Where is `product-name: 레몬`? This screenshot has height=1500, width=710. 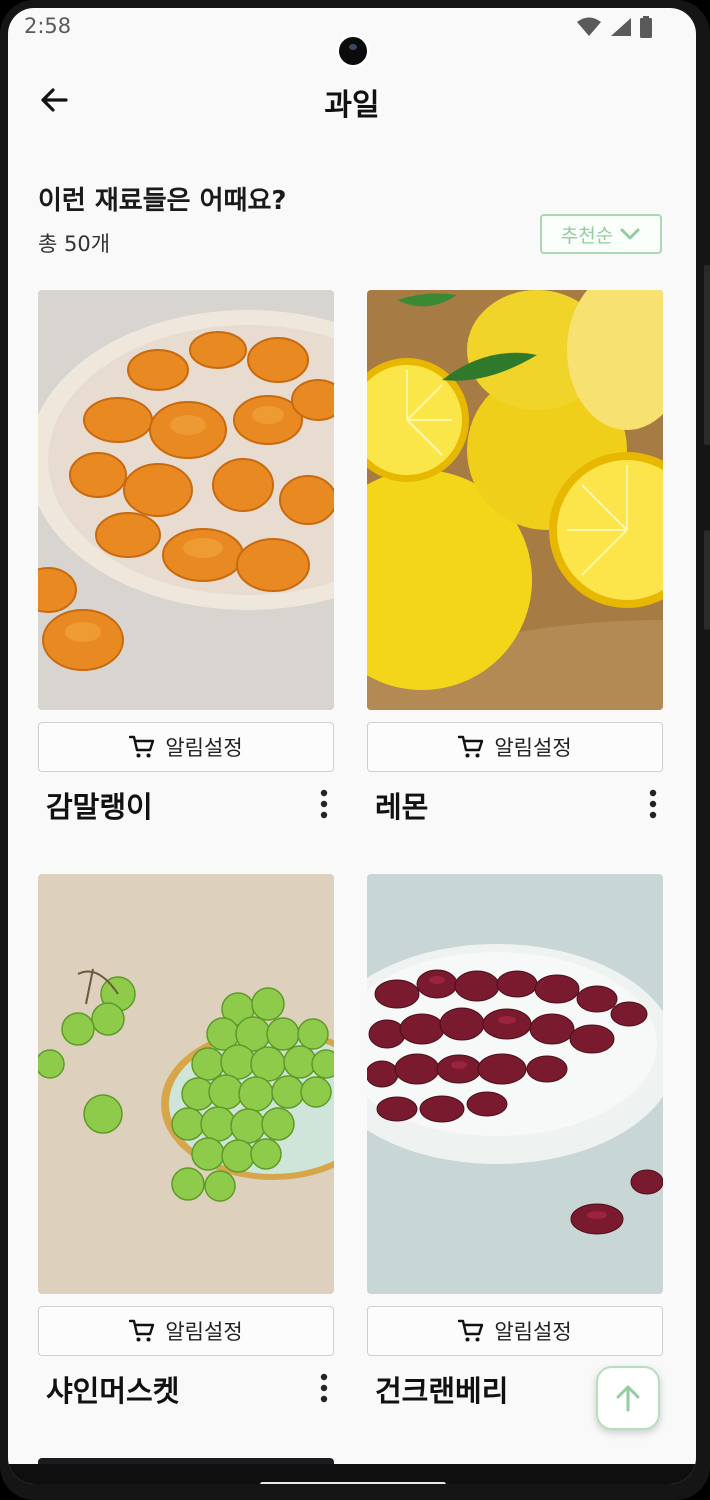
product-name: 레몬 is located at coordinates (401, 805).